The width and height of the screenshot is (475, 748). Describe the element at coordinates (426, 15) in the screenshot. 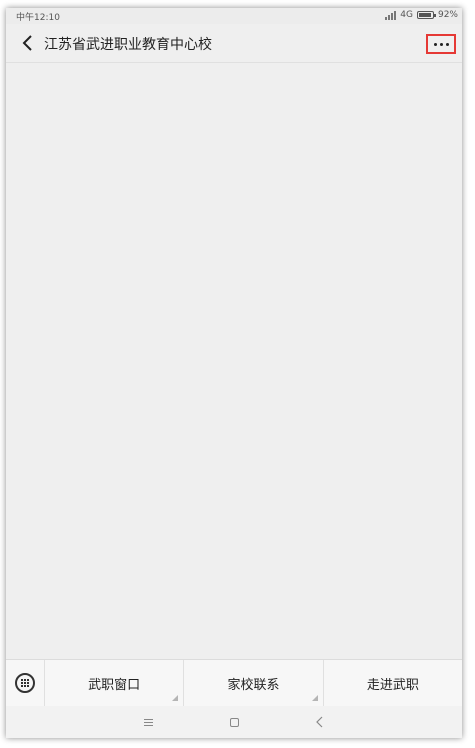

I see `battery-icon` at that location.